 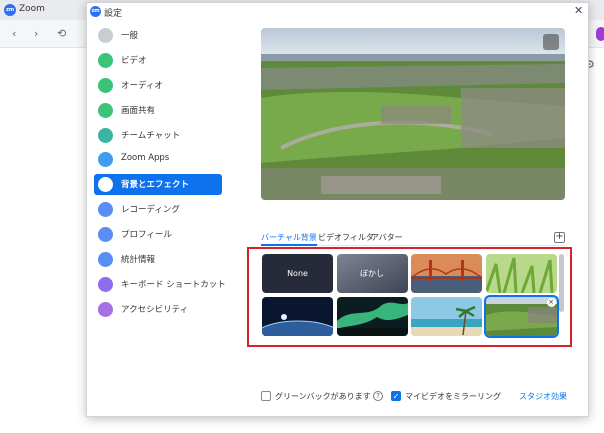 I want to click on tab-2: アバター, so click(x=387, y=237).